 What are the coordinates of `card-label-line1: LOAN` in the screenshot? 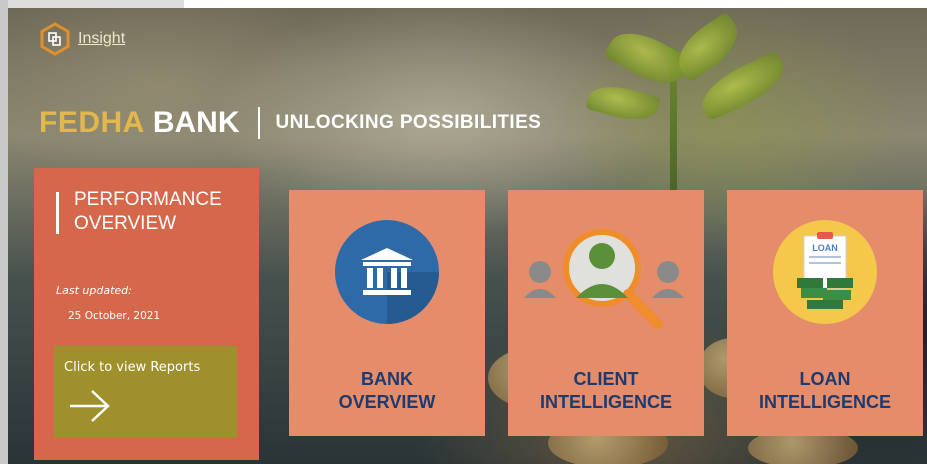 It's located at (825, 379).